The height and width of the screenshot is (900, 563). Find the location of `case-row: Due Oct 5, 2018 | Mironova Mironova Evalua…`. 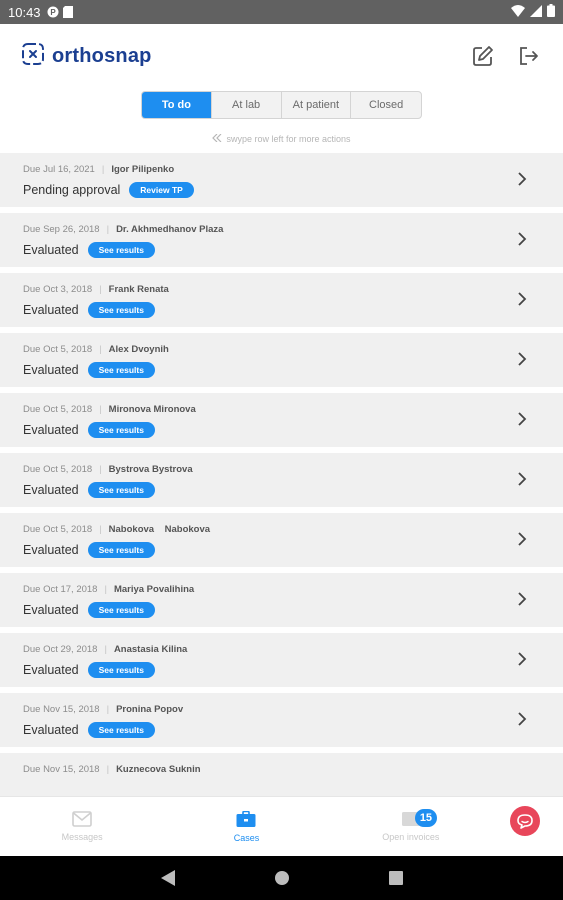

case-row: Due Oct 5, 2018 | Mironova Mironova Evalua… is located at coordinates (281, 420).